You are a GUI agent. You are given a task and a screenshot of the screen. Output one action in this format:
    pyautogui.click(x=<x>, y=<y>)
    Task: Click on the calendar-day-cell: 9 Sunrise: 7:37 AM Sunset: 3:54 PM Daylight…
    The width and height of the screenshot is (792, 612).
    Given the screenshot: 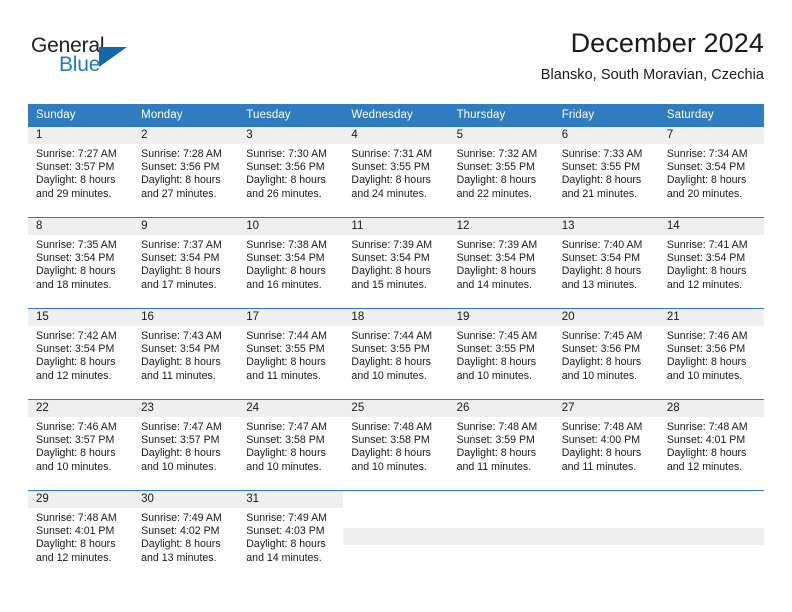 What is the action you would take?
    pyautogui.click(x=186, y=263)
    